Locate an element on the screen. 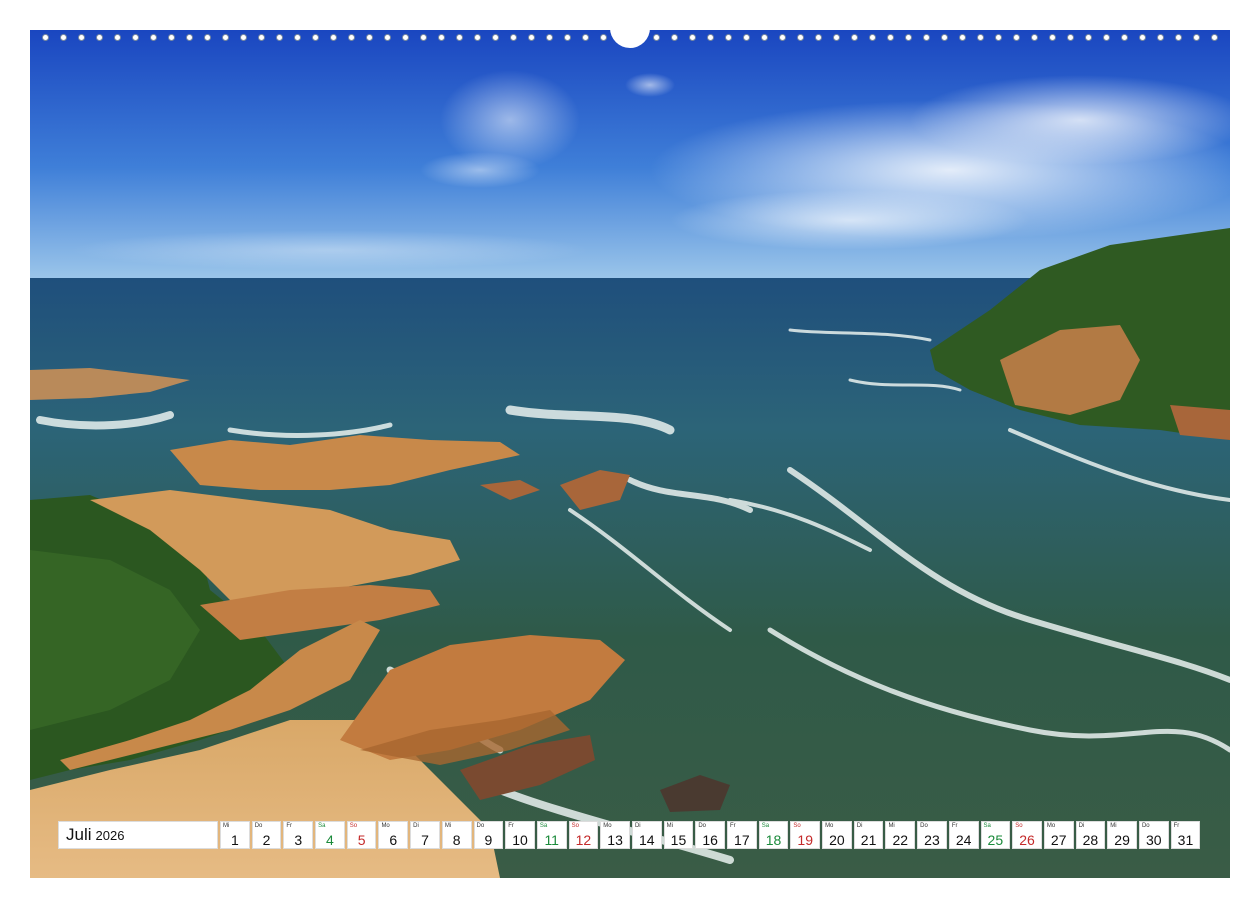  day-cell: Mo20 is located at coordinates (837, 835).